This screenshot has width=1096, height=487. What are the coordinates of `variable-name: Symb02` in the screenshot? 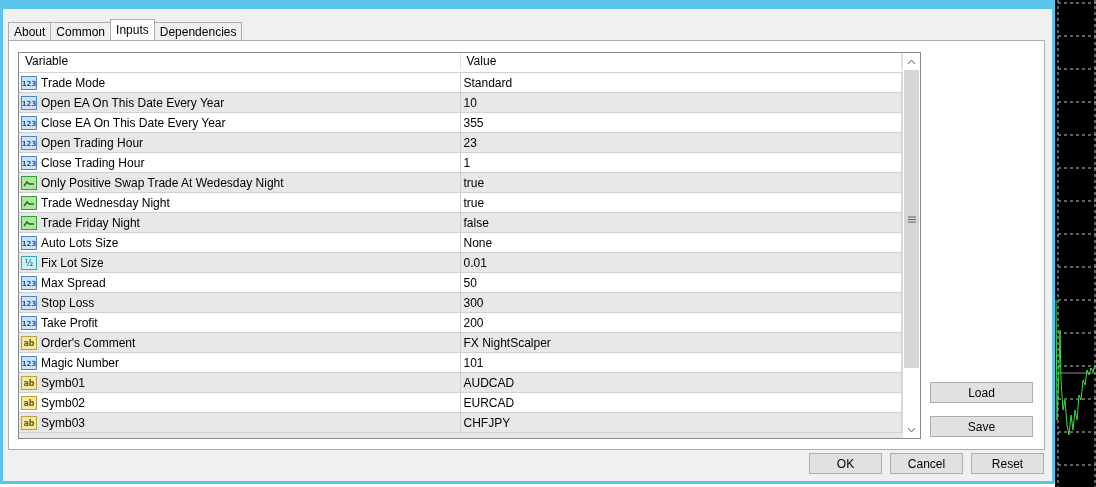 It's located at (63, 402).